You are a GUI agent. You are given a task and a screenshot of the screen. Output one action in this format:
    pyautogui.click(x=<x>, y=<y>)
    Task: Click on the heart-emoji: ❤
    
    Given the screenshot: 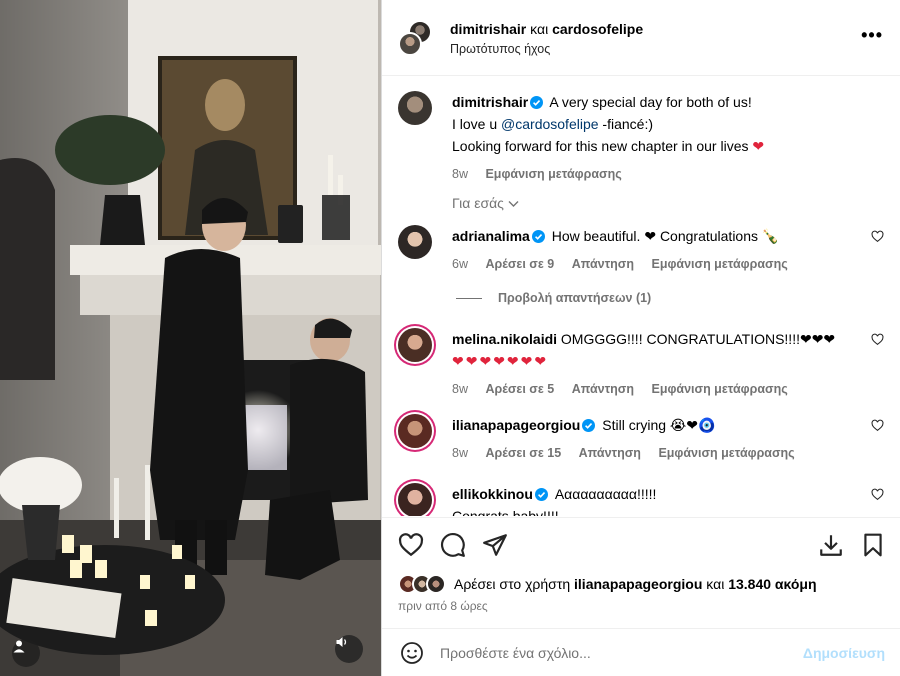 What is the action you would take?
    pyautogui.click(x=758, y=146)
    